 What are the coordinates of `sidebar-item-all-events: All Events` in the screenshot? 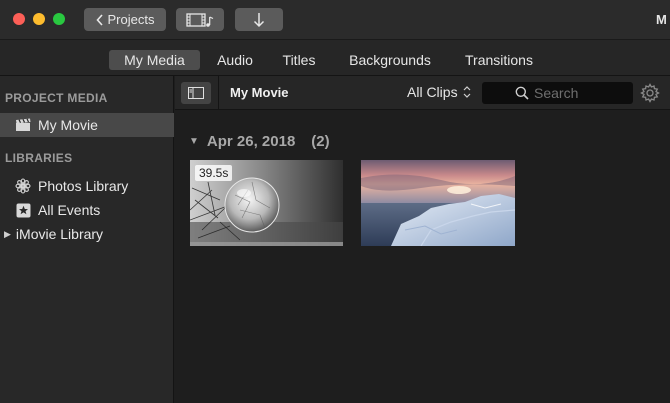 It's located at (87, 210).